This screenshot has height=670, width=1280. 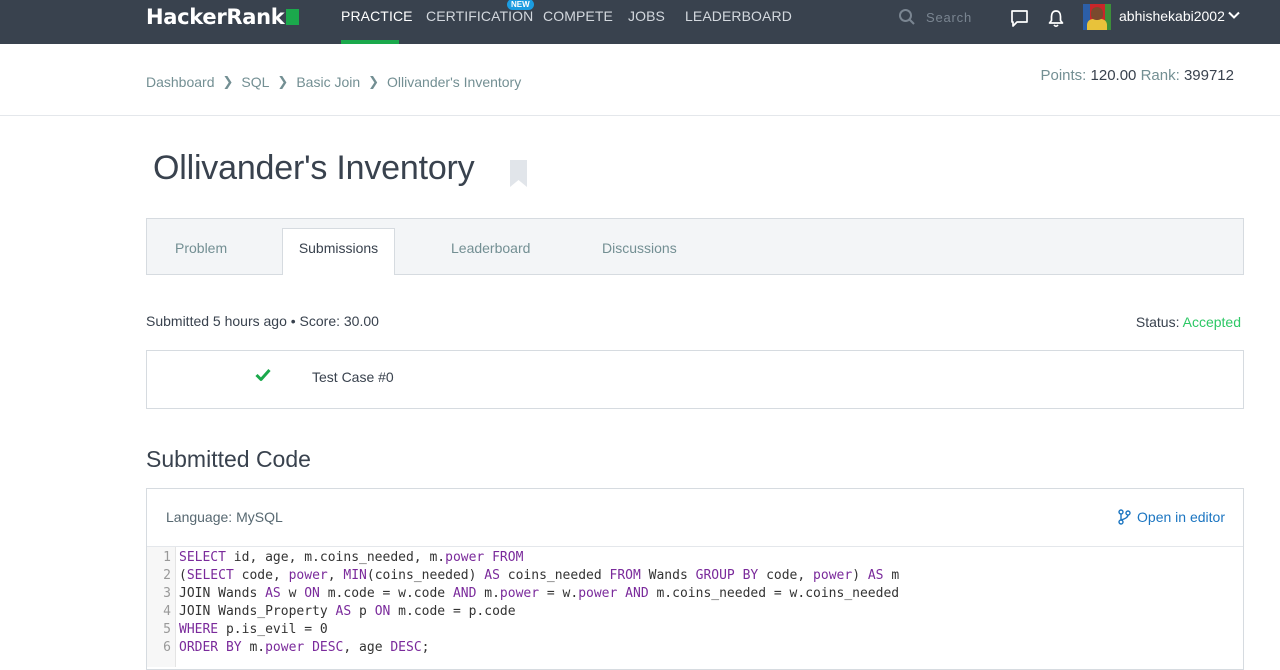 I want to click on status-label: Status:, so click(x=1157, y=322).